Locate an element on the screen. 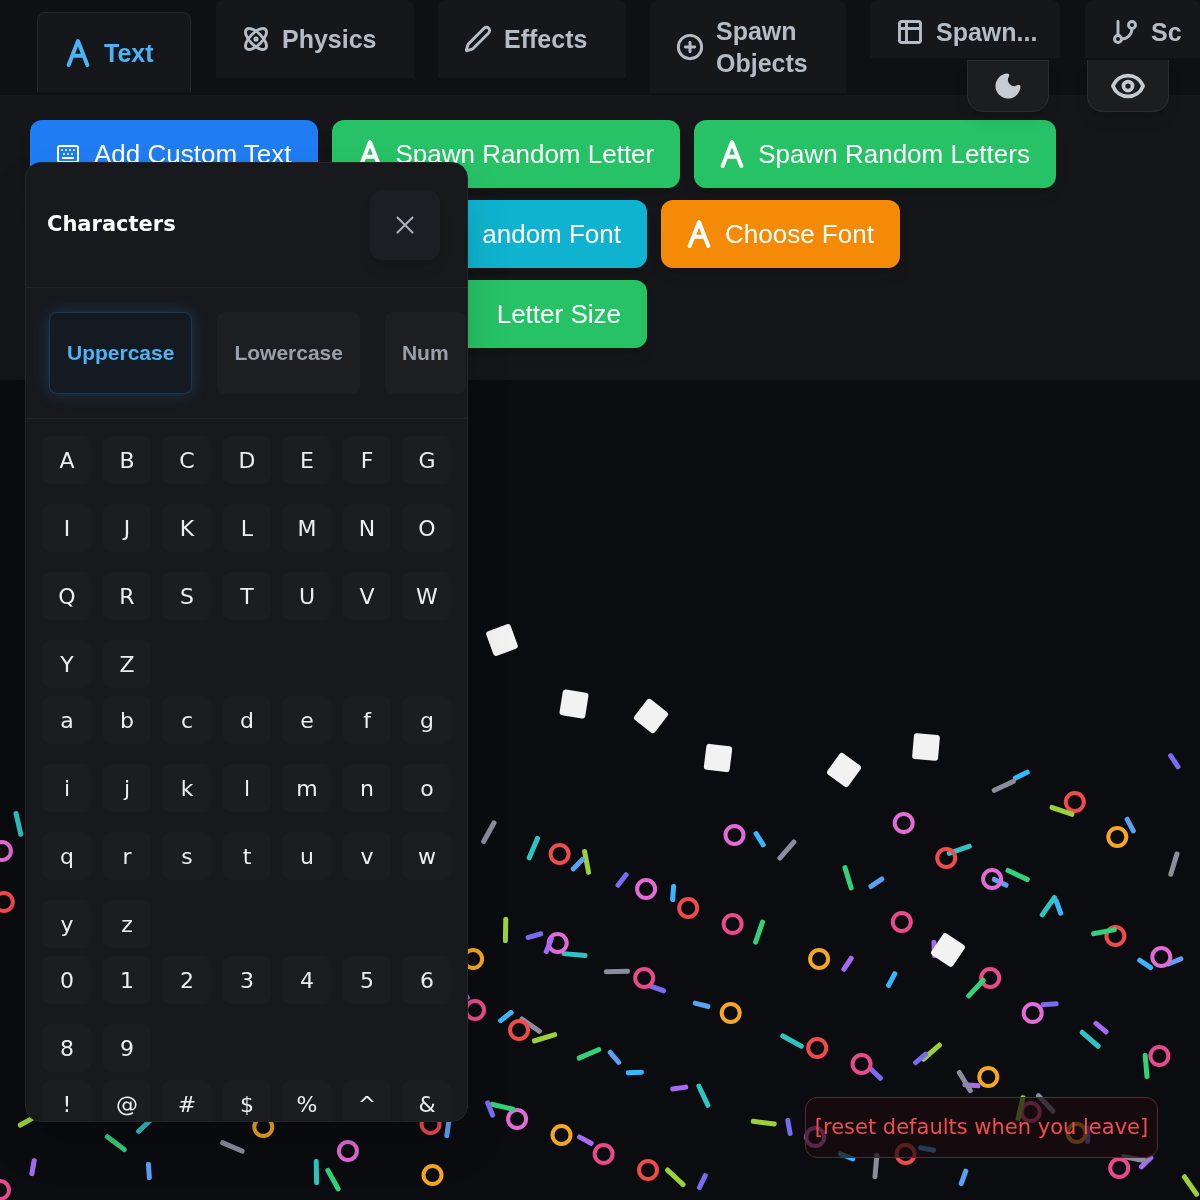  character-key: D is located at coordinates (247, 460).